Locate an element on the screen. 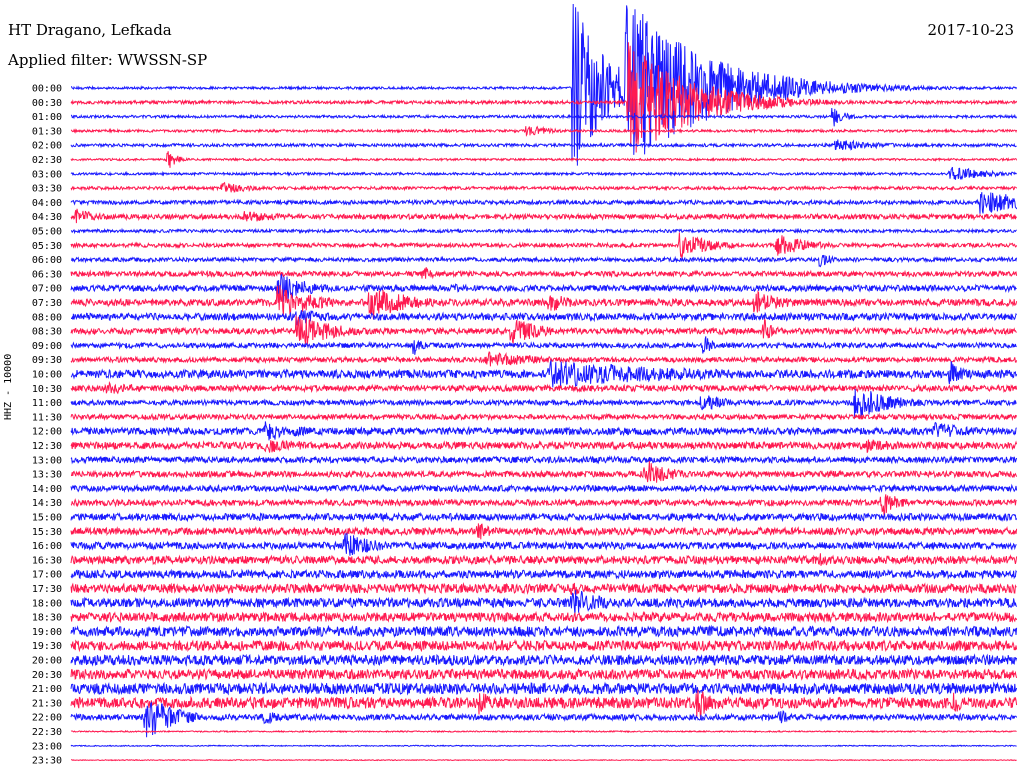  row-time-label: 08:00 is located at coordinates (47, 317).